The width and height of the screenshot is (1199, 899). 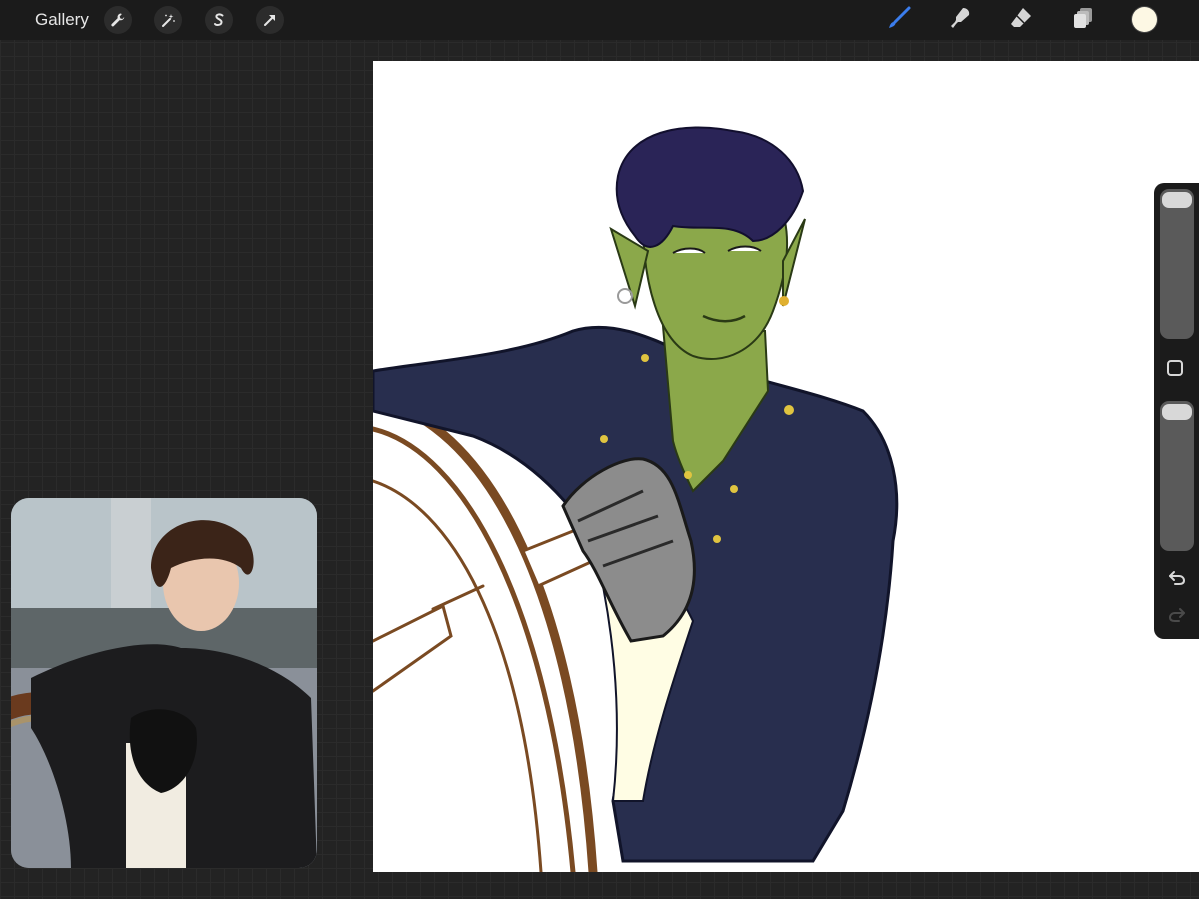 I want to click on selection-icon, so click(x=219, y=20).